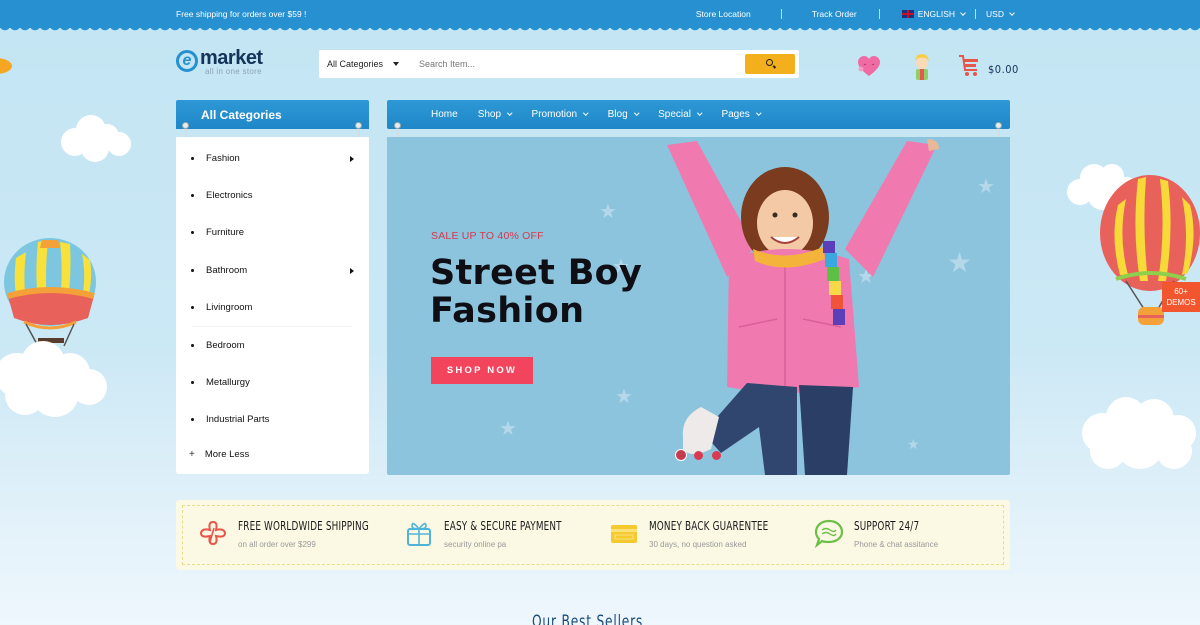  Describe the element at coordinates (272, 345) in the screenshot. I see `category-item-bedroom: Bedroom` at that location.